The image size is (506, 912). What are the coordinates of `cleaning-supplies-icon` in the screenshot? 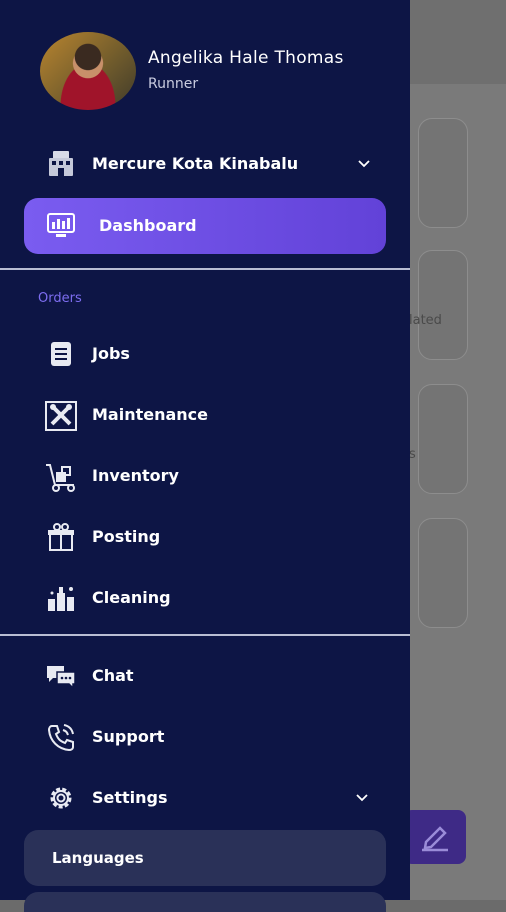 It's located at (61, 599).